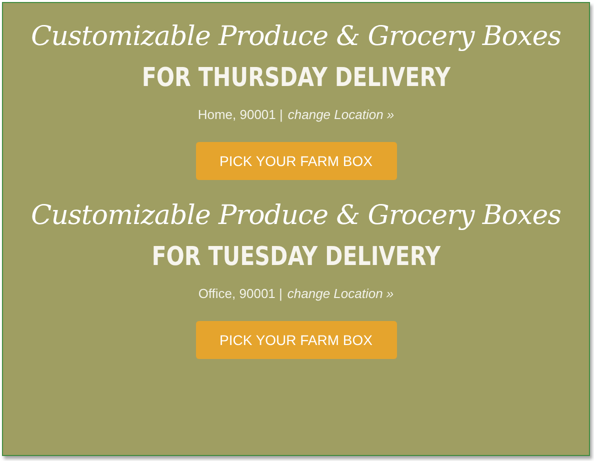  Describe the element at coordinates (240, 114) in the screenshot. I see `location-text: Home, 90001 |` at that location.